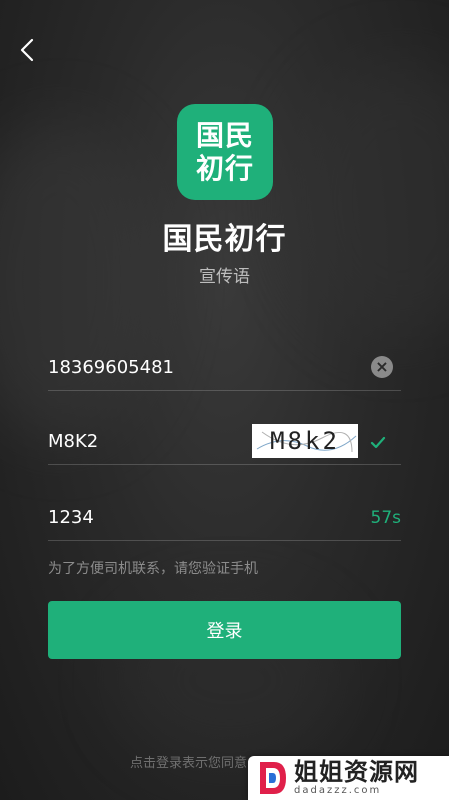  Describe the element at coordinates (224, 168) in the screenshot. I see `app-logo-line2: 初行` at that location.